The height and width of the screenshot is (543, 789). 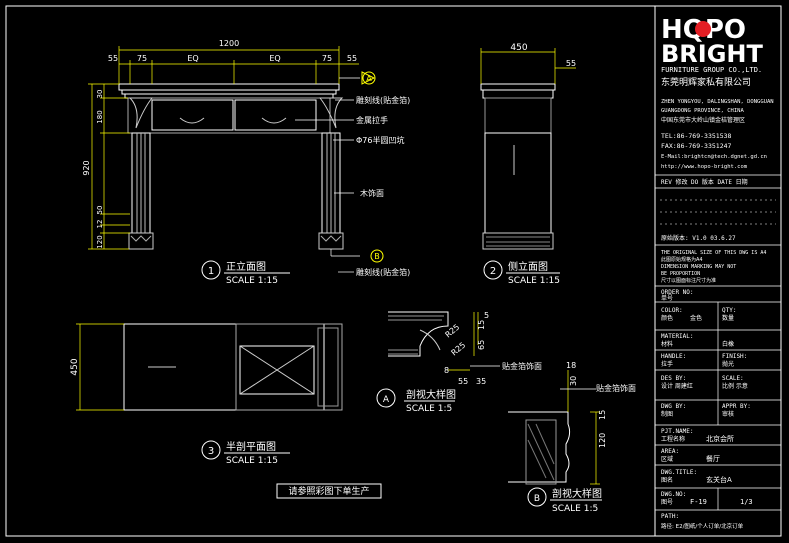 What do you see at coordinates (713, 458) in the screenshot?
I see `area-value: 餐厅` at bounding box center [713, 458].